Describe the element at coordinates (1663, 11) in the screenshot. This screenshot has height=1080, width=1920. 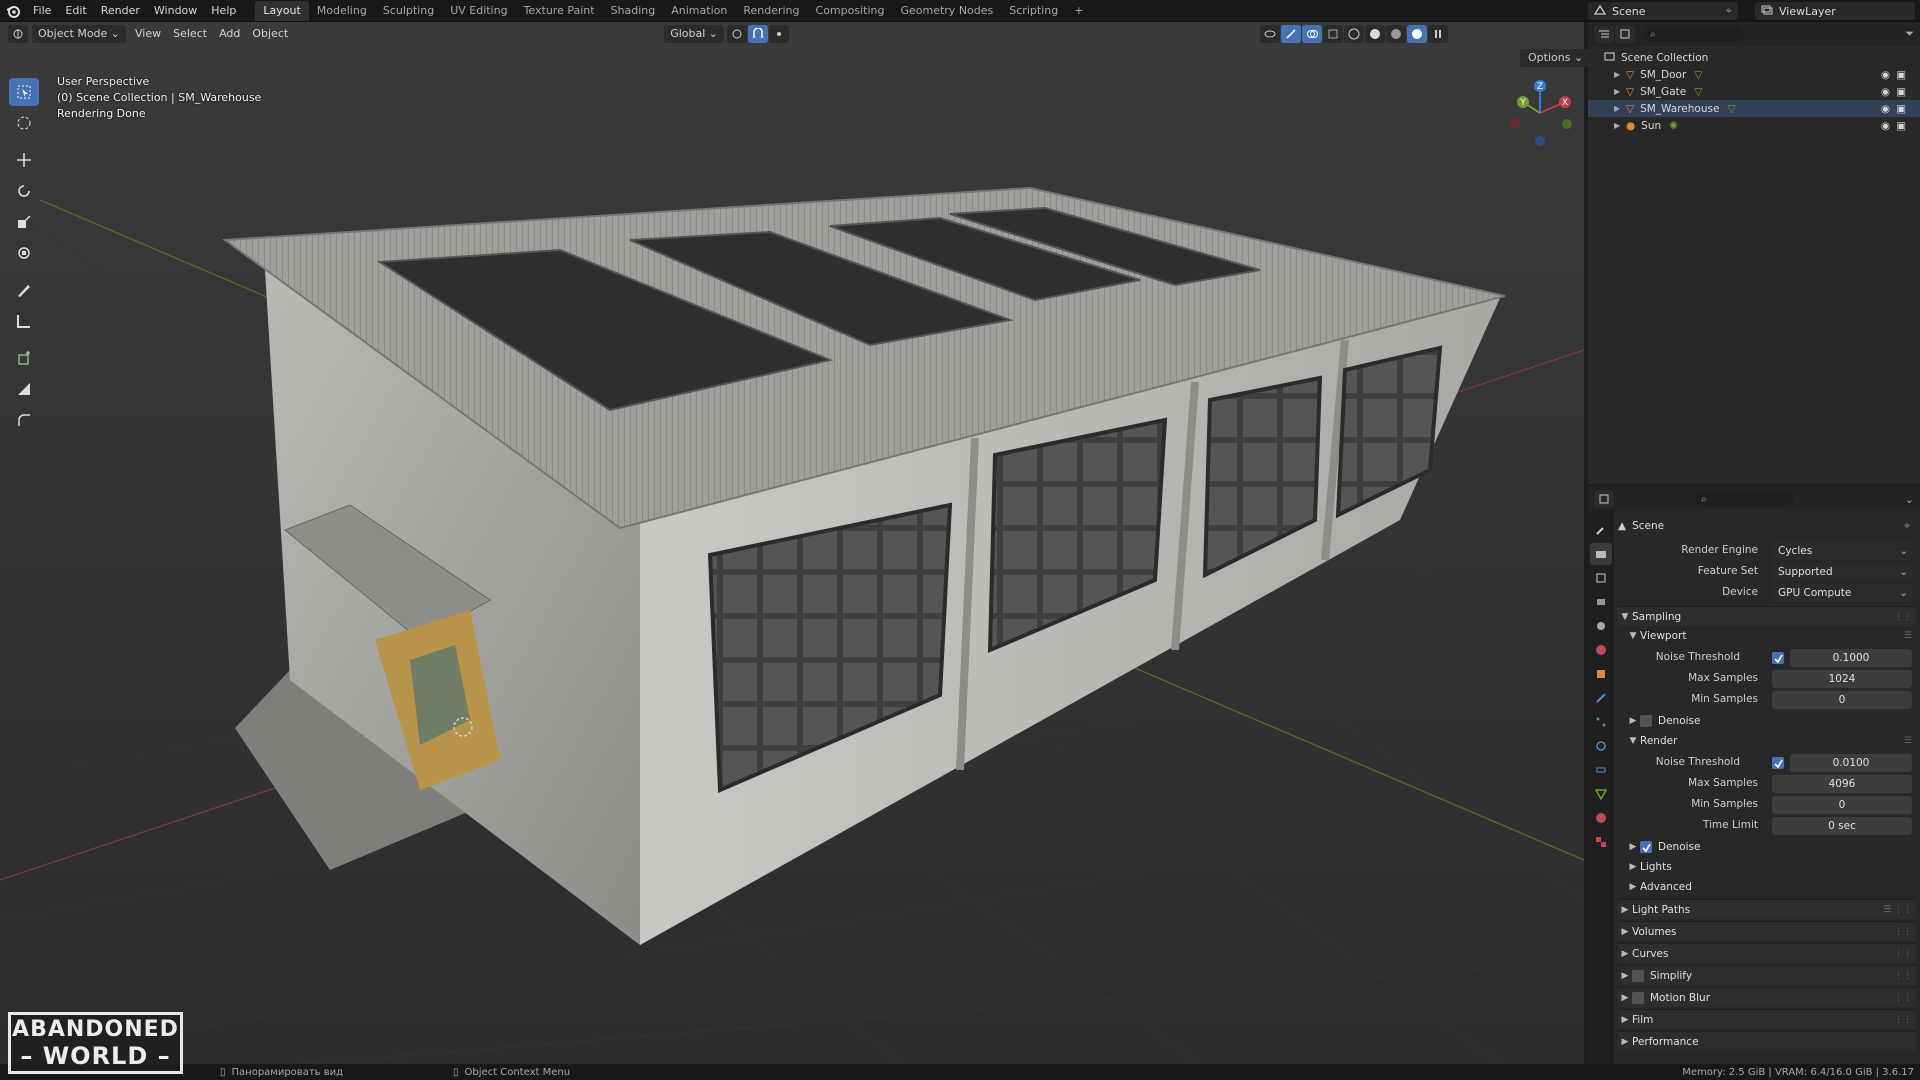
I see `scene-selector: Scene ⌖` at that location.